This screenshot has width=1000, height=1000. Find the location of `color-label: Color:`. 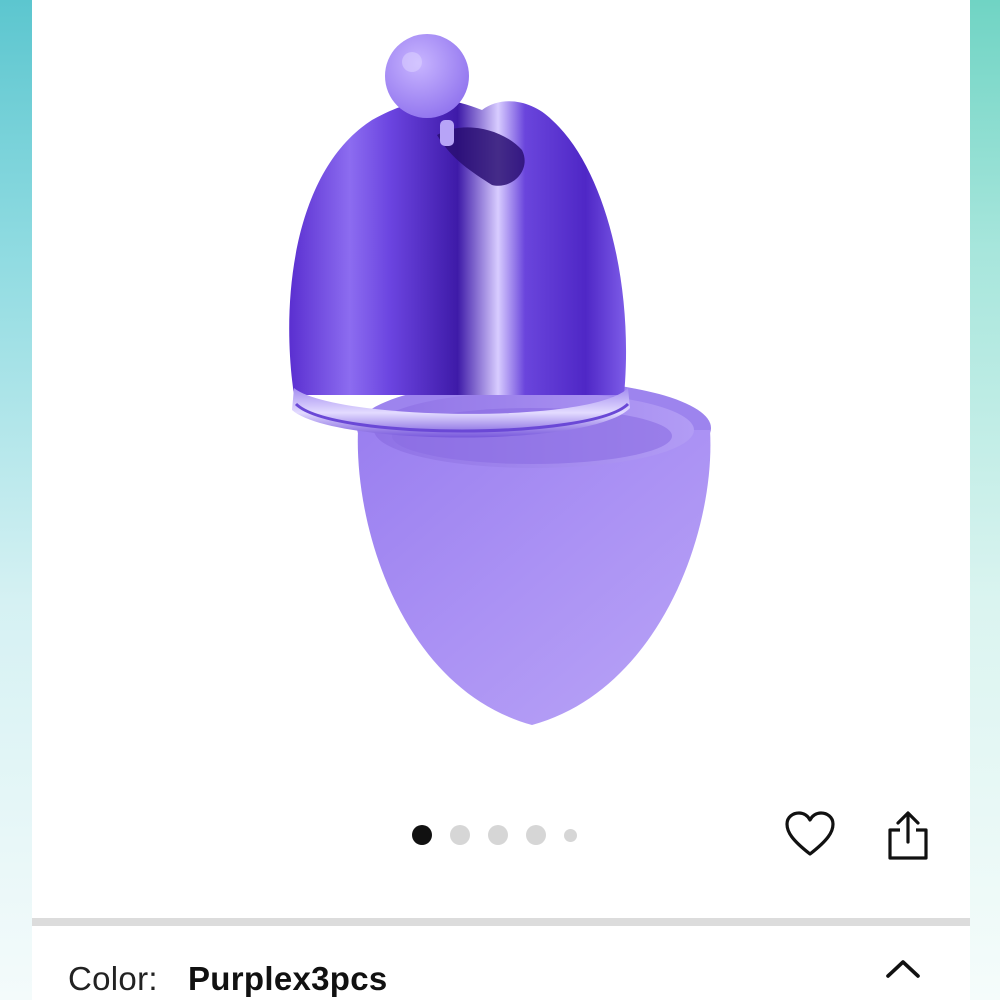

color-label: Color: is located at coordinates (113, 978).